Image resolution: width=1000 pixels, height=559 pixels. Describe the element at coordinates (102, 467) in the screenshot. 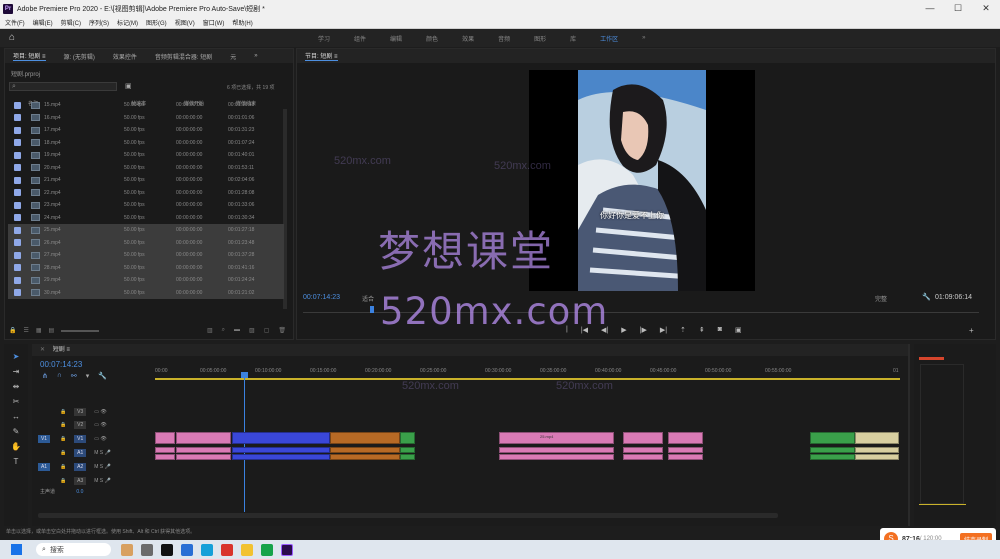

I see `track-mute-solo-icon: M S 🎤` at that location.